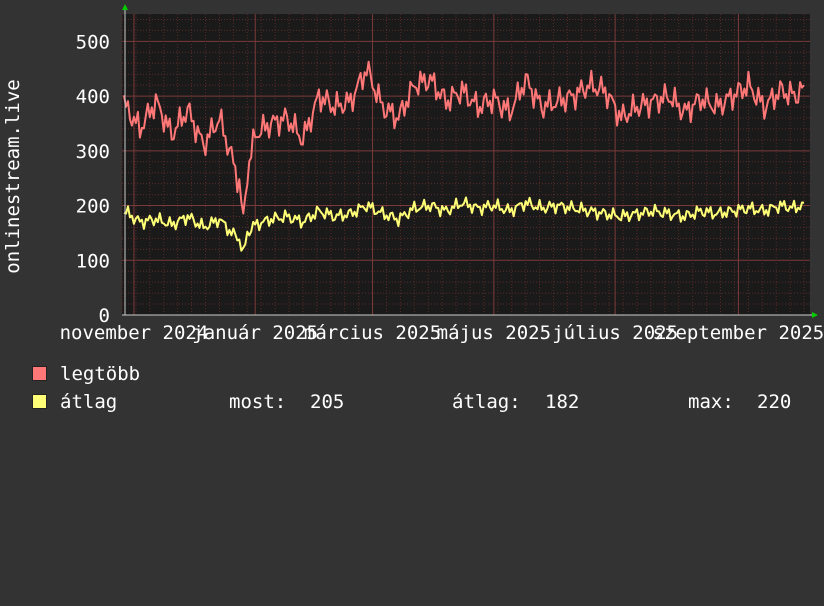  What do you see at coordinates (486, 402) in the screenshot?
I see `stat-avg-label: átlag:` at bounding box center [486, 402].